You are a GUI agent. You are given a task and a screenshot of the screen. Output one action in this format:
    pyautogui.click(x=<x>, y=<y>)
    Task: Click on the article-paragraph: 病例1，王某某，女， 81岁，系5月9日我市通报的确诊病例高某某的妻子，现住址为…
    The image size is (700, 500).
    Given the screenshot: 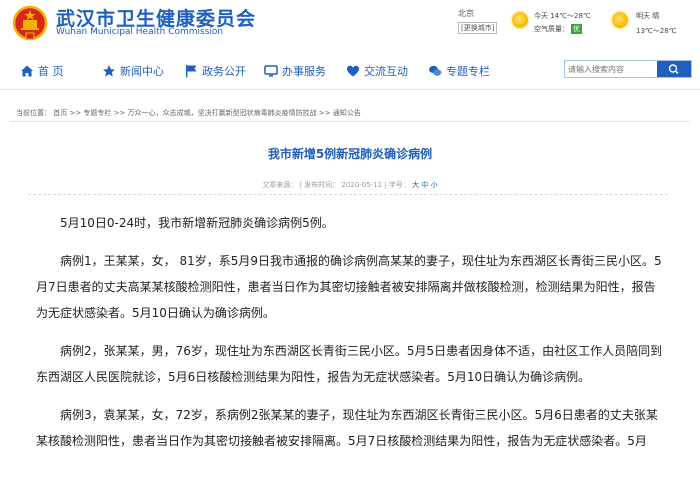 What is the action you would take?
    pyautogui.click(x=349, y=287)
    